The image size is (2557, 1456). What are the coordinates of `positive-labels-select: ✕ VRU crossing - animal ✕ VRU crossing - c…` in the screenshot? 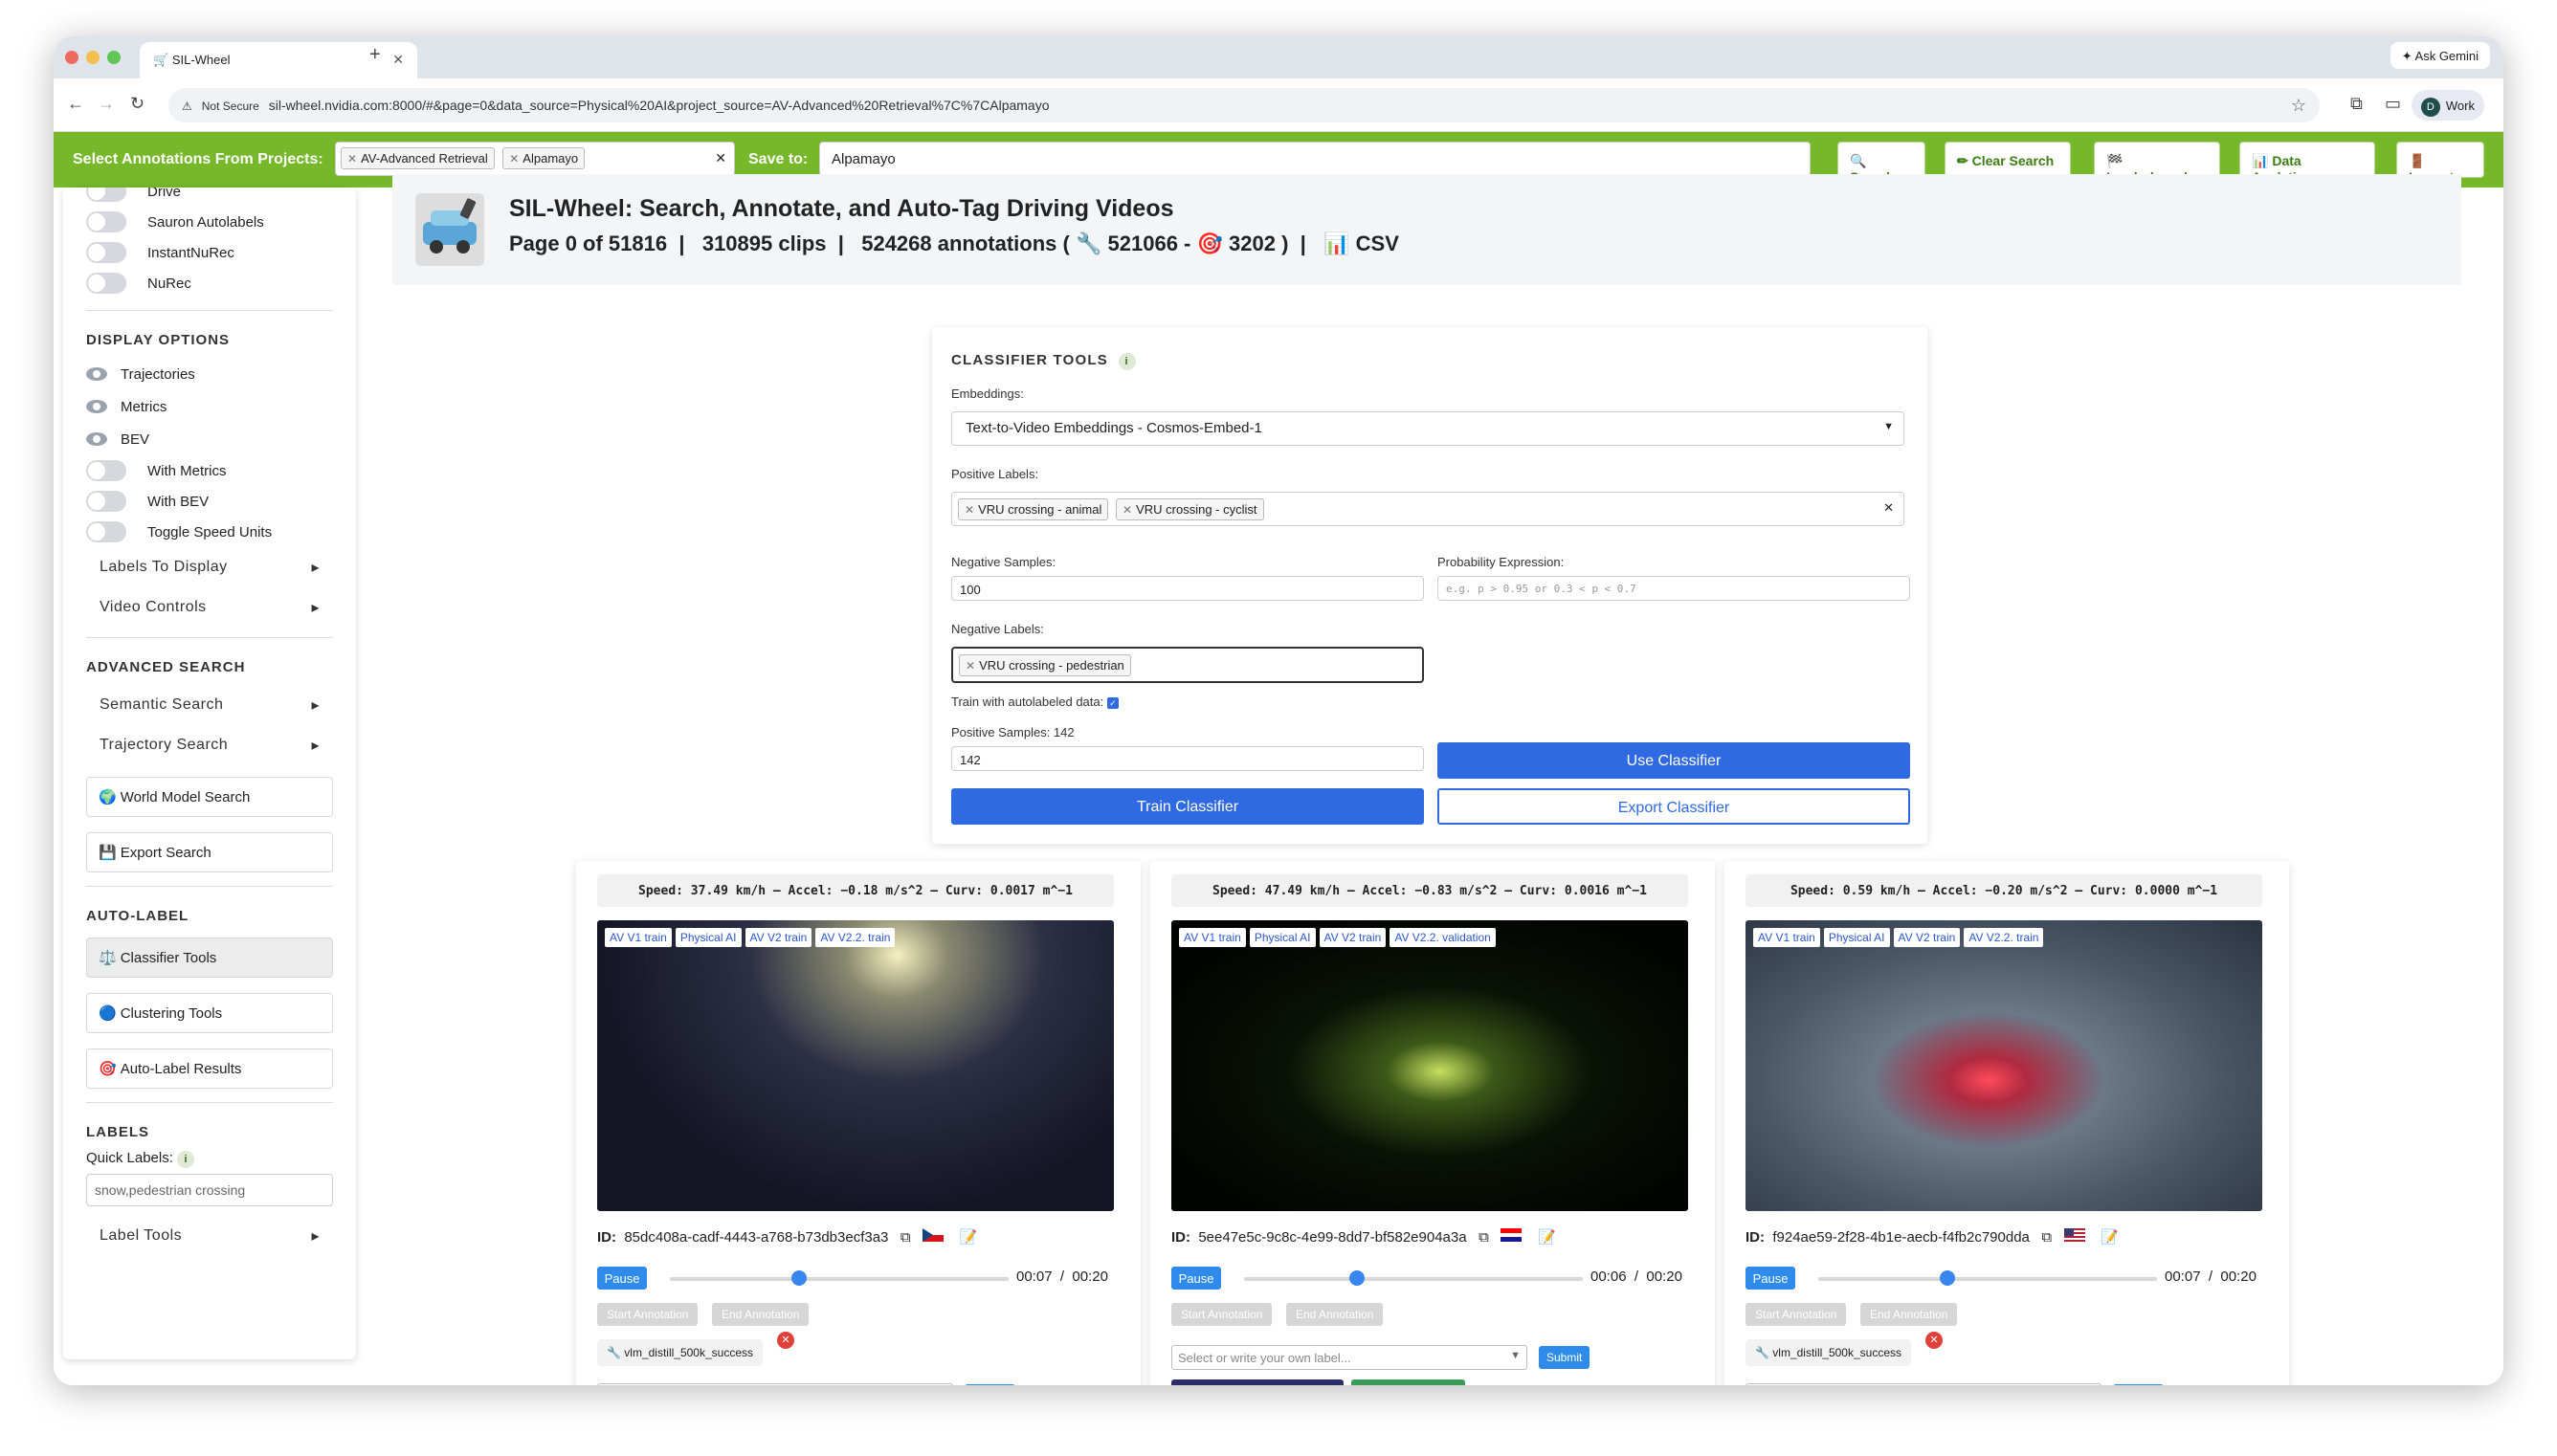 It's located at (1427, 509).